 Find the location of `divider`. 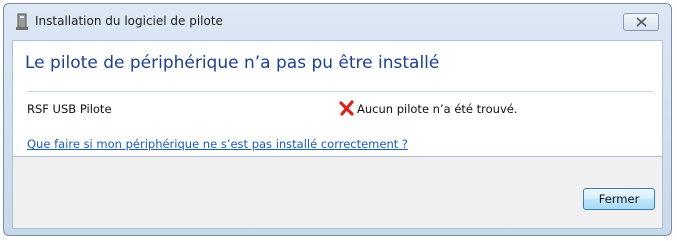

divider is located at coordinates (340, 91).